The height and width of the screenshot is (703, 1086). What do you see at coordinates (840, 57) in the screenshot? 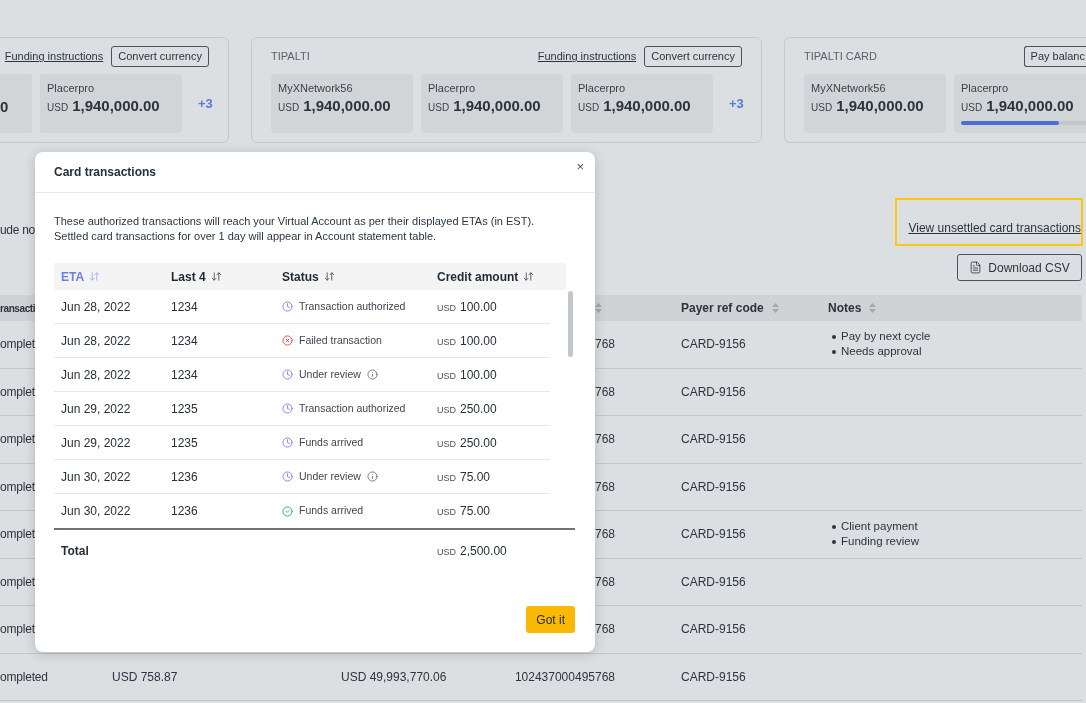
I see `account-title: TIPALTI CARD` at bounding box center [840, 57].